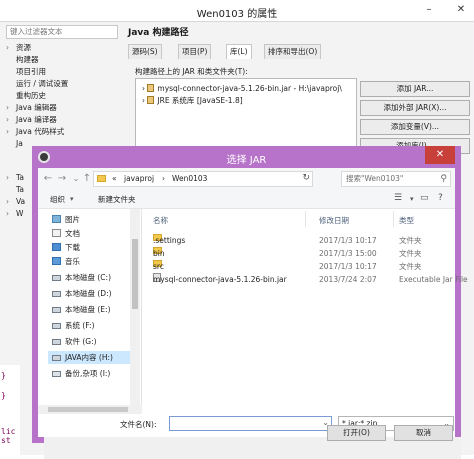 Image resolution: width=474 pixels, height=459 pixels. I want to click on side-item-downloads: 下载, so click(66, 247).